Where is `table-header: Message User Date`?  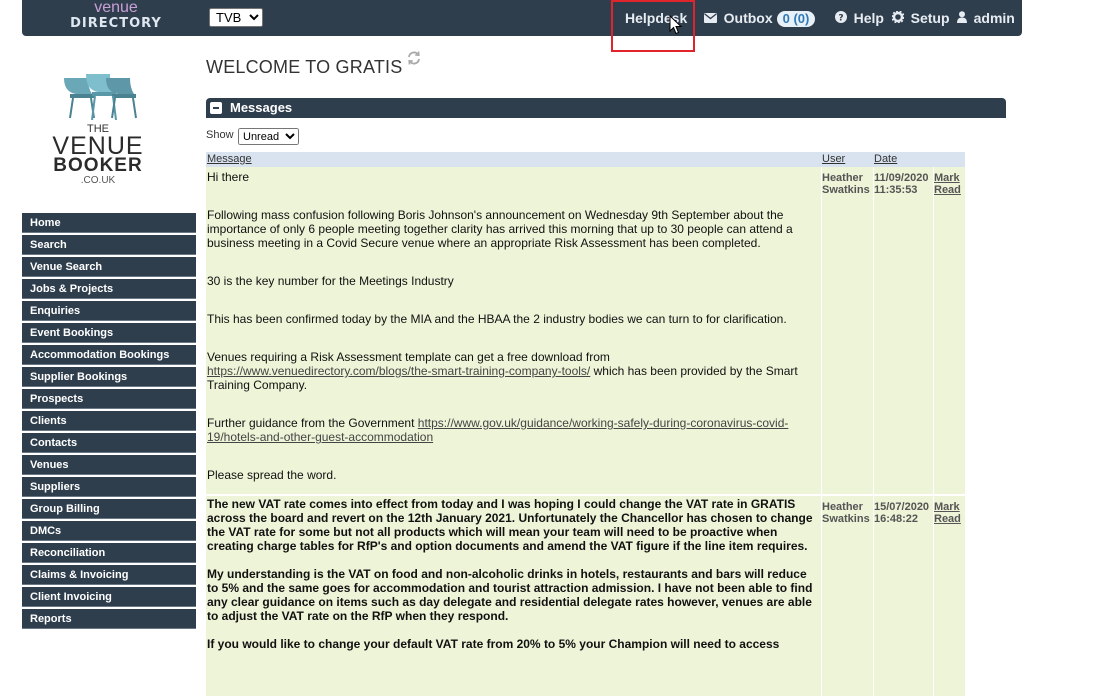
table-header: Message User Date is located at coordinates (585, 159).